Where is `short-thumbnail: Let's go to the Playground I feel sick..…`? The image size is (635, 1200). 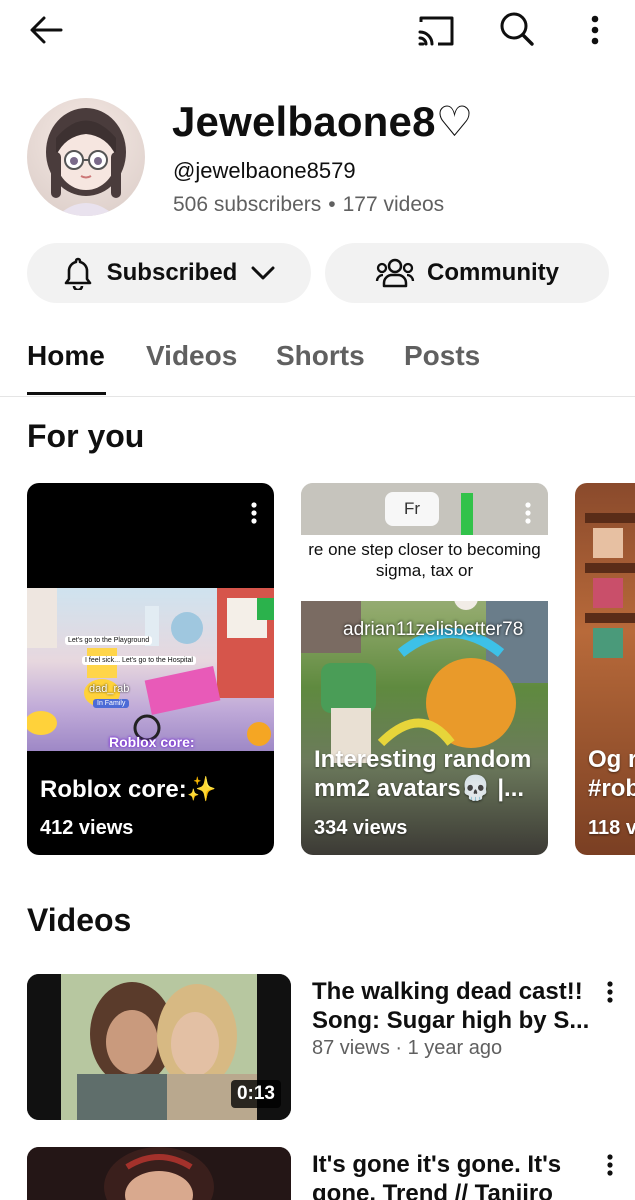
short-thumbnail: Let's go to the Playground I feel sick..… is located at coordinates (150, 669).